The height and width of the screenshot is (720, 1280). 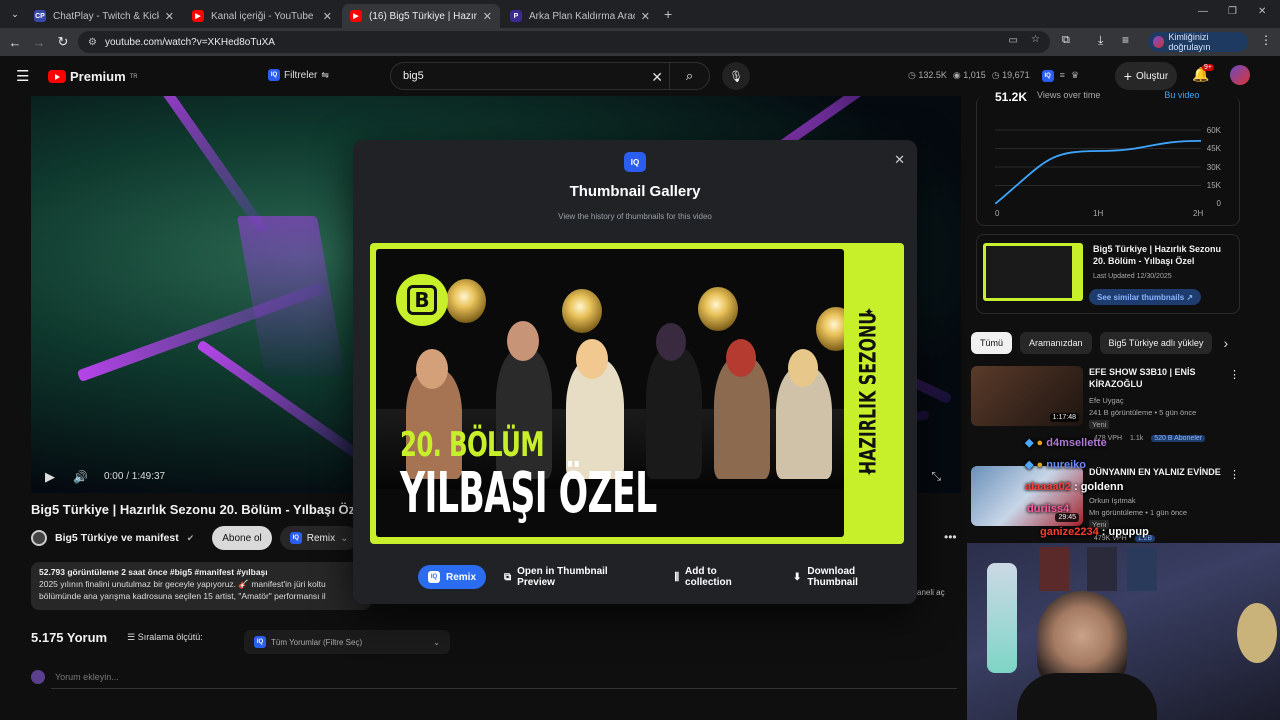 I want to click on chat-message: duriiss4, so click(x=1048, y=509).